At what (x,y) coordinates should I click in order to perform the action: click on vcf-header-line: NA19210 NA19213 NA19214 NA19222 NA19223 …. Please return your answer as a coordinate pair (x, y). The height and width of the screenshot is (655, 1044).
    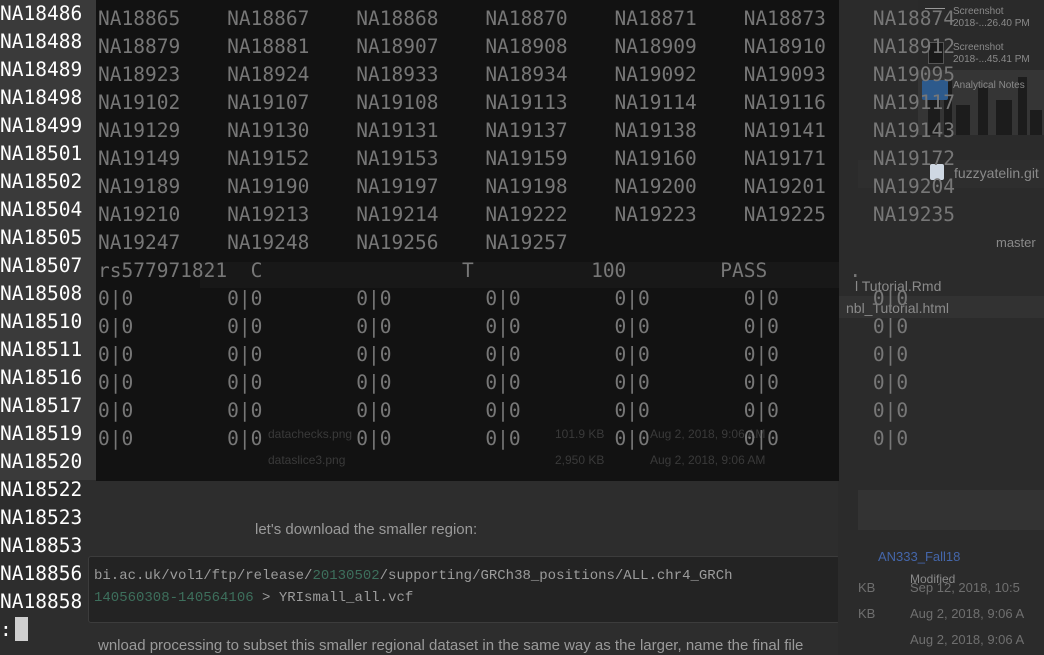
    Looking at the image, I should click on (527, 214).